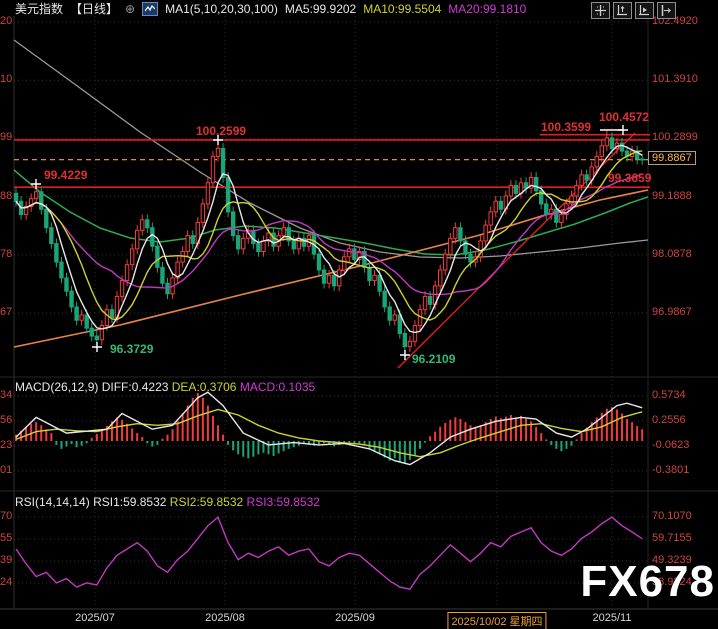 The image size is (718, 629). Describe the element at coordinates (6, 195) in the screenshot. I see `price-axis-left-stub: 88` at that location.